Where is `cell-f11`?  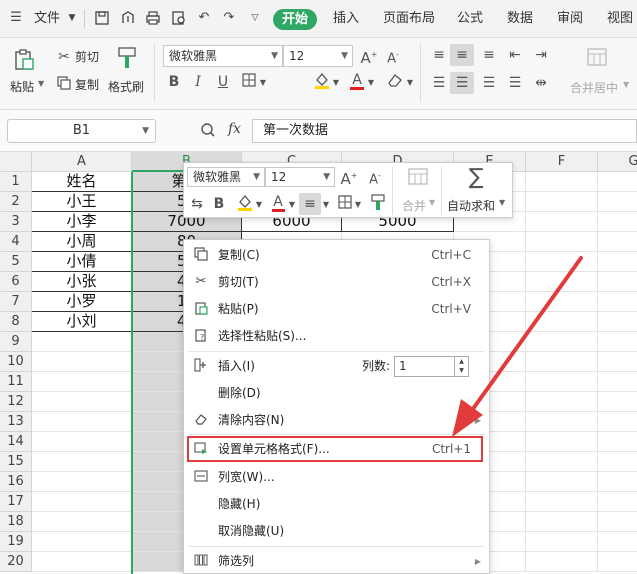 cell-f11 is located at coordinates (562, 382).